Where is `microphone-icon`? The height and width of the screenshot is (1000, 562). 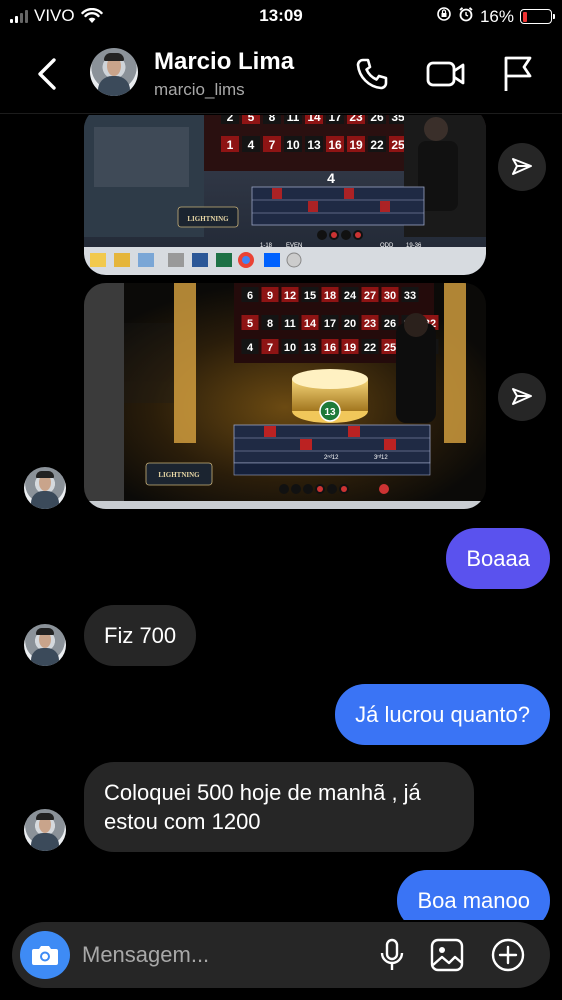 microphone-icon is located at coordinates (392, 954).